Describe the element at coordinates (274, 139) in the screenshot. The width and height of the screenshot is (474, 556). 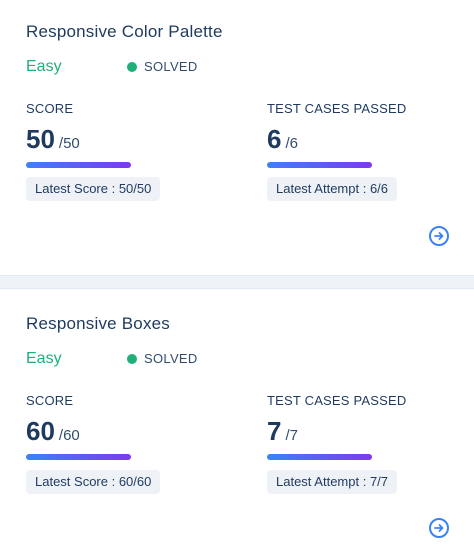
I see `test-cases-number: 6` at that location.